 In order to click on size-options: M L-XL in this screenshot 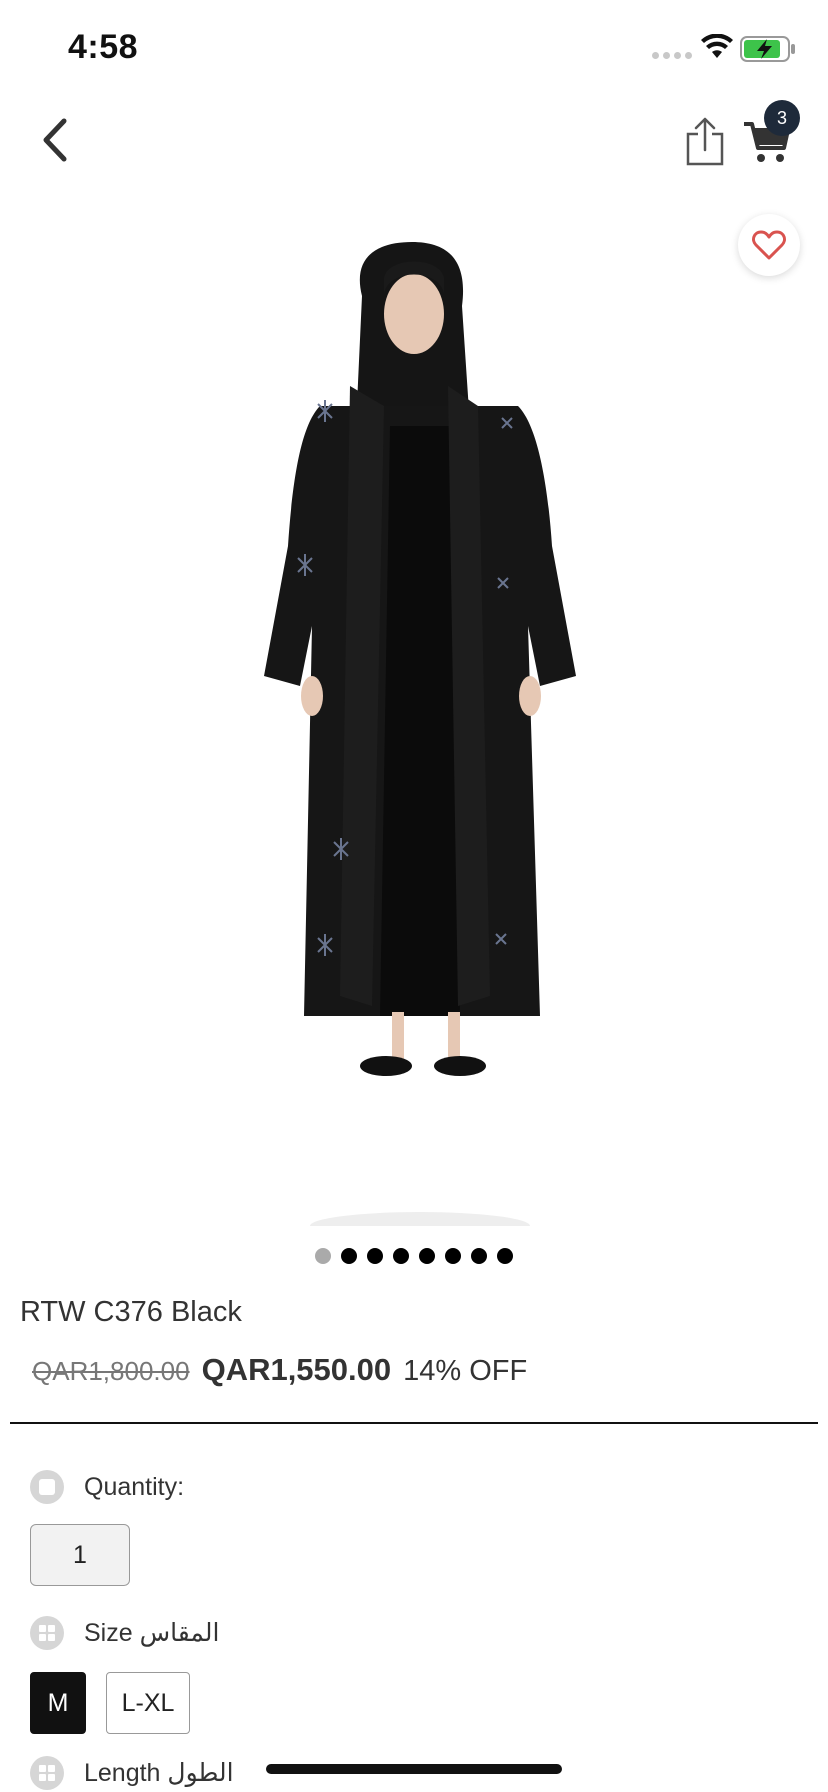, I will do `click(110, 1703)`.